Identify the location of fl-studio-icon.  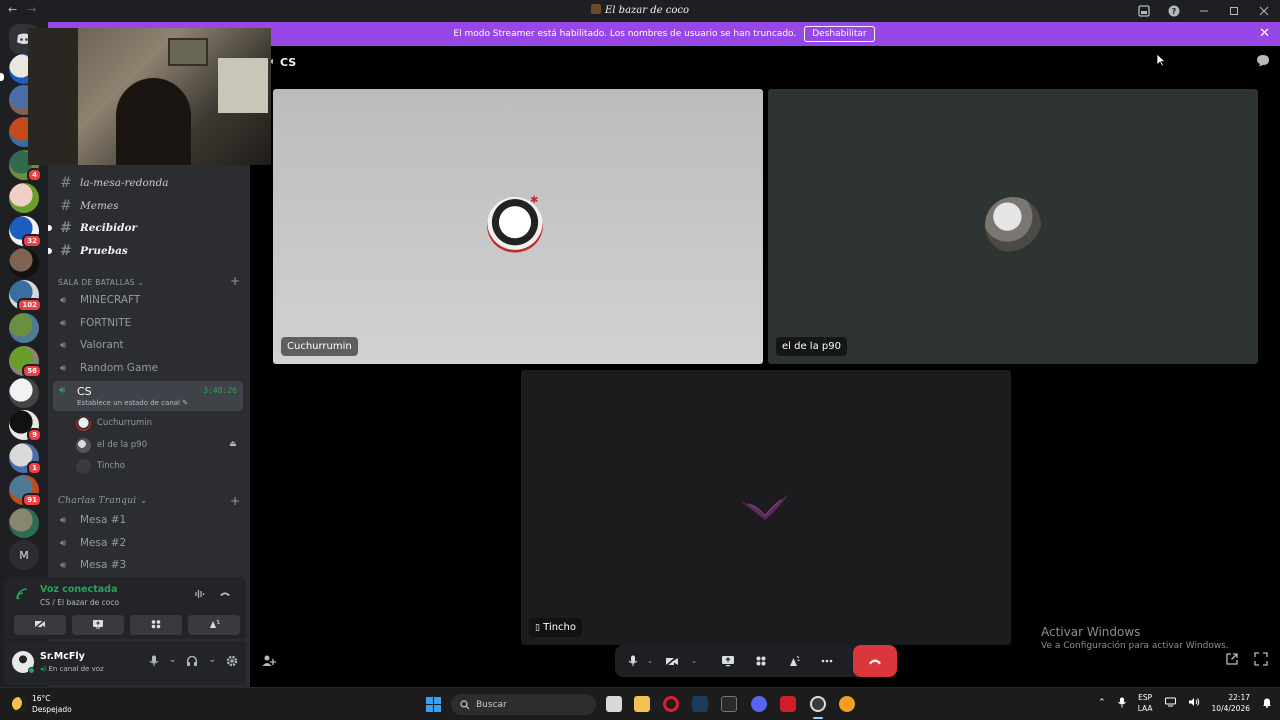
(847, 704).